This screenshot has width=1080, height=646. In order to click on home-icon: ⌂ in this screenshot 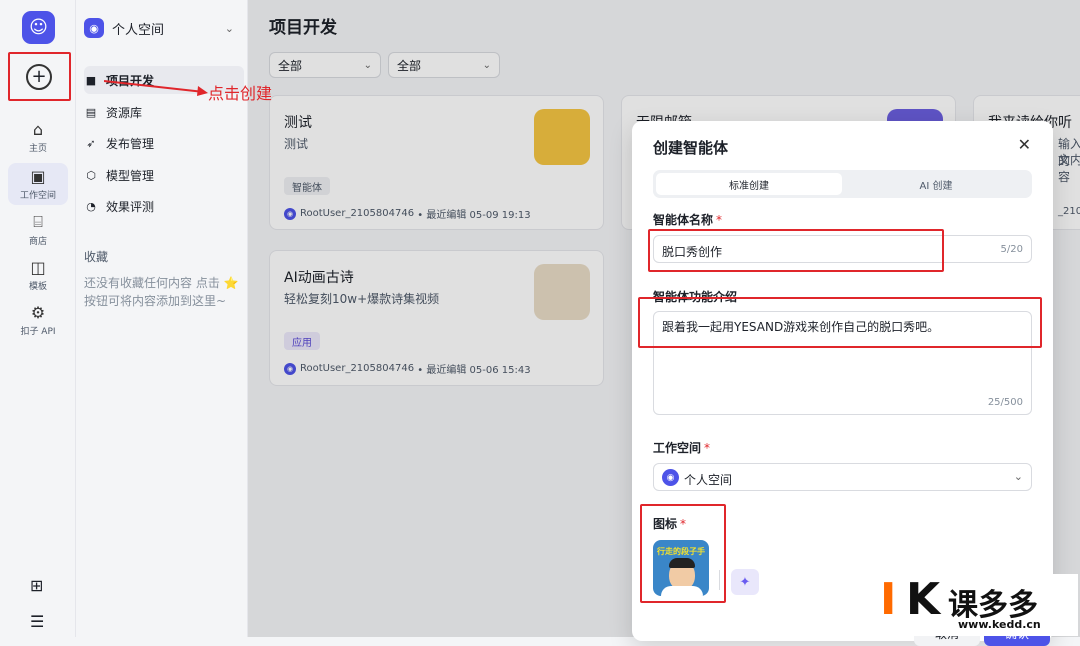, I will do `click(38, 129)`.